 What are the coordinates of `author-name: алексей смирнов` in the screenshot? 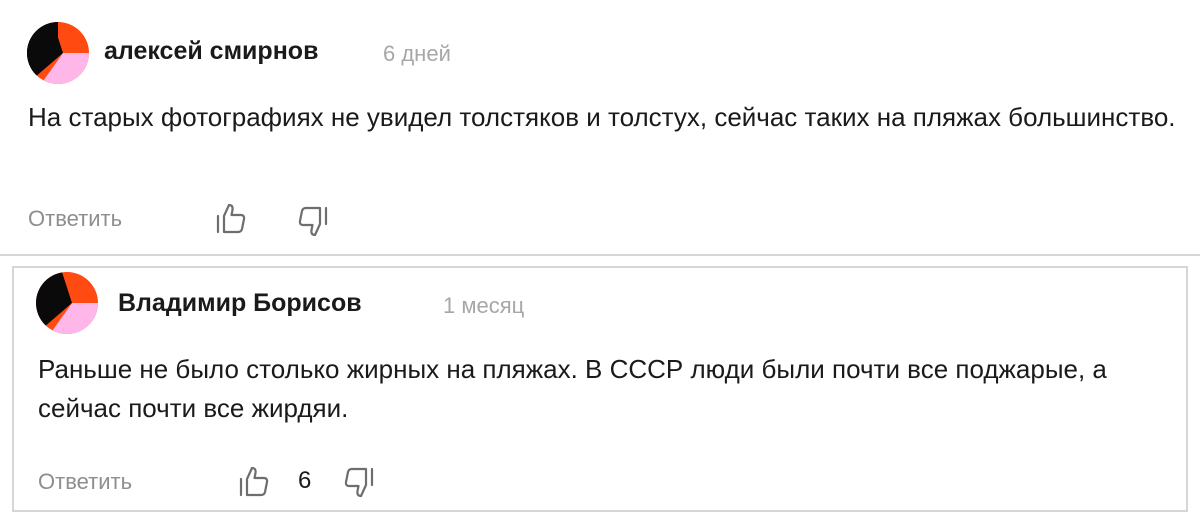 It's located at (211, 51).